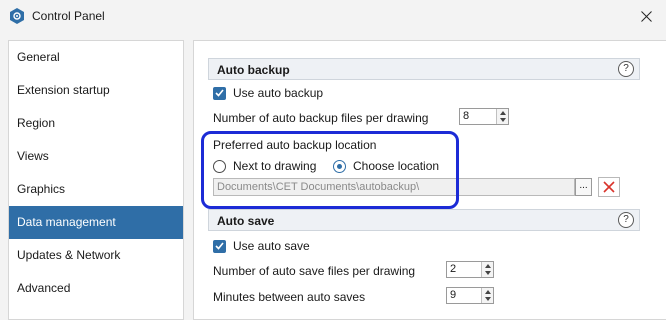  What do you see at coordinates (626, 220) in the screenshot?
I see `auto-save-help-button: ?` at bounding box center [626, 220].